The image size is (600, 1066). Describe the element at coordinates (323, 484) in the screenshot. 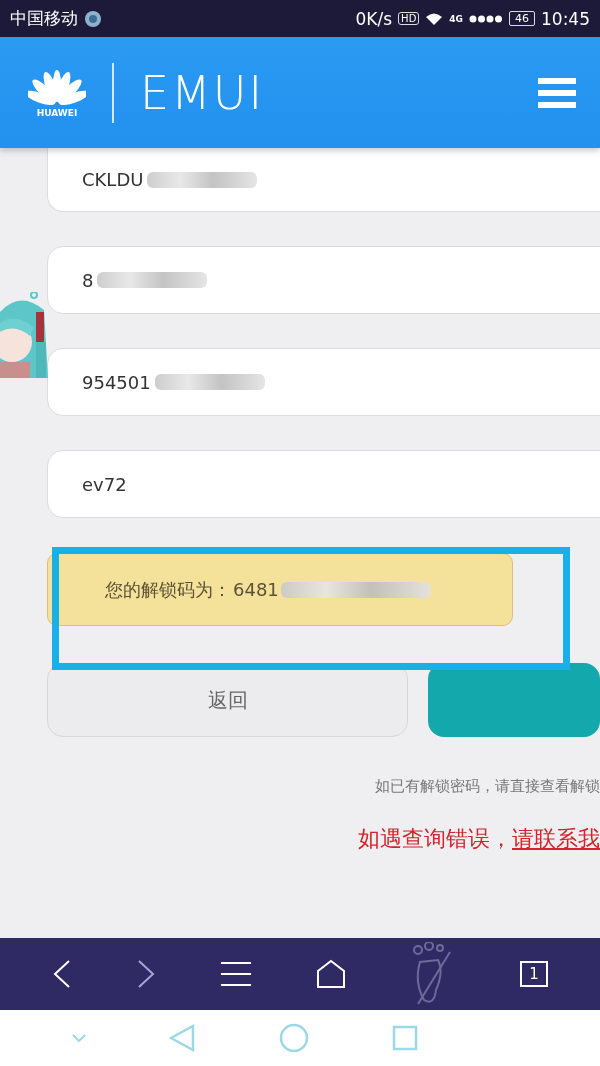

I see `input-field: ev72` at that location.